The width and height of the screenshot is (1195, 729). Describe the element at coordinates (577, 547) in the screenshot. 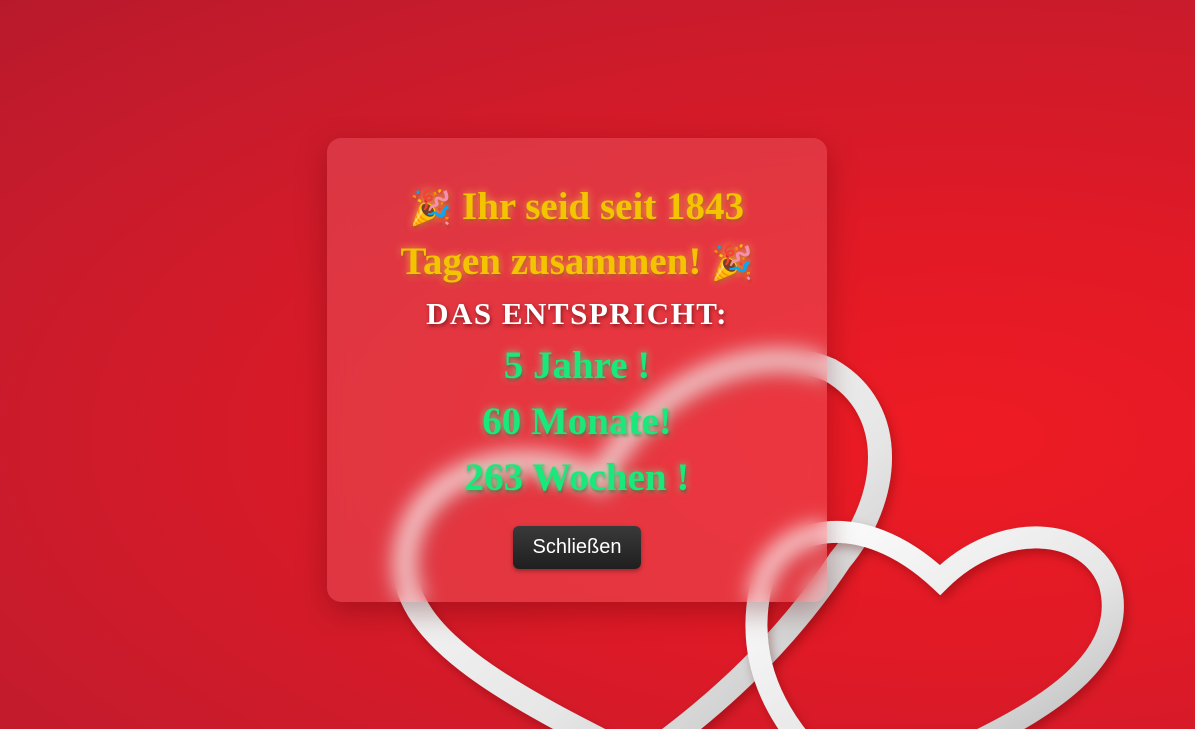

I see `close-button: Schließen` at that location.